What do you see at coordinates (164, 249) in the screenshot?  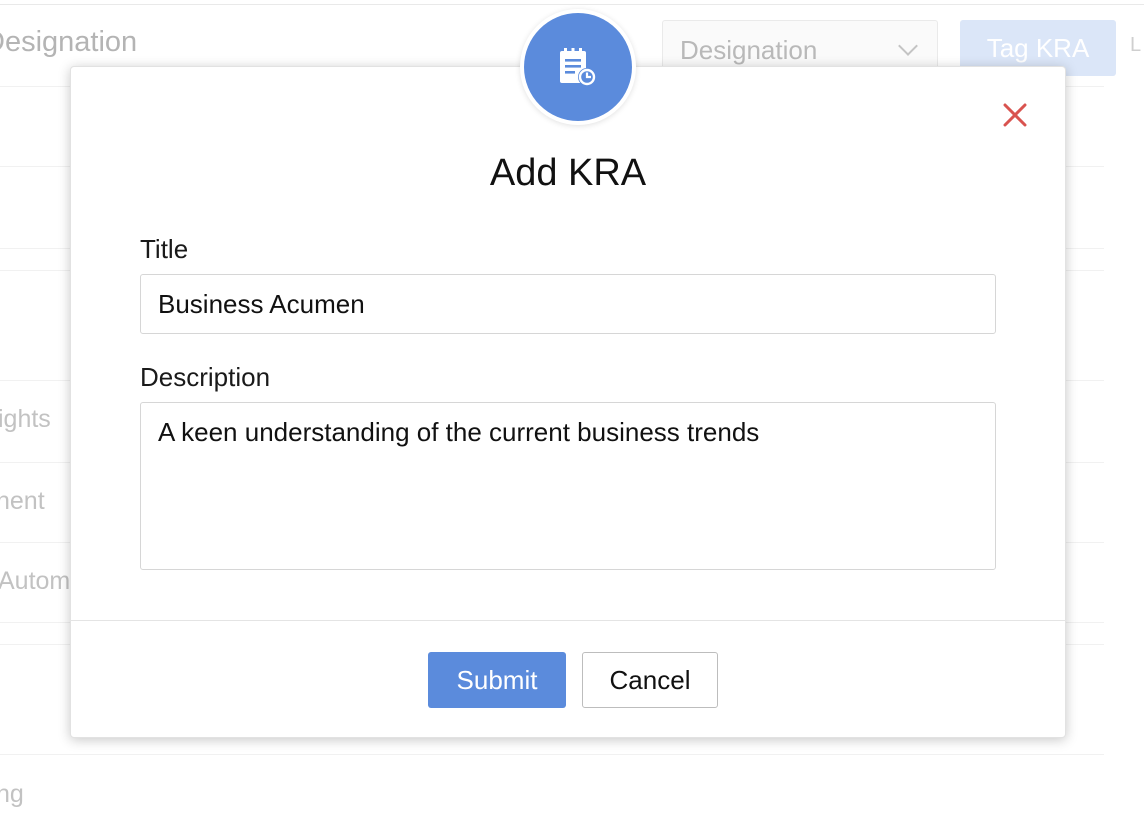 I see `title-label: Title` at bounding box center [164, 249].